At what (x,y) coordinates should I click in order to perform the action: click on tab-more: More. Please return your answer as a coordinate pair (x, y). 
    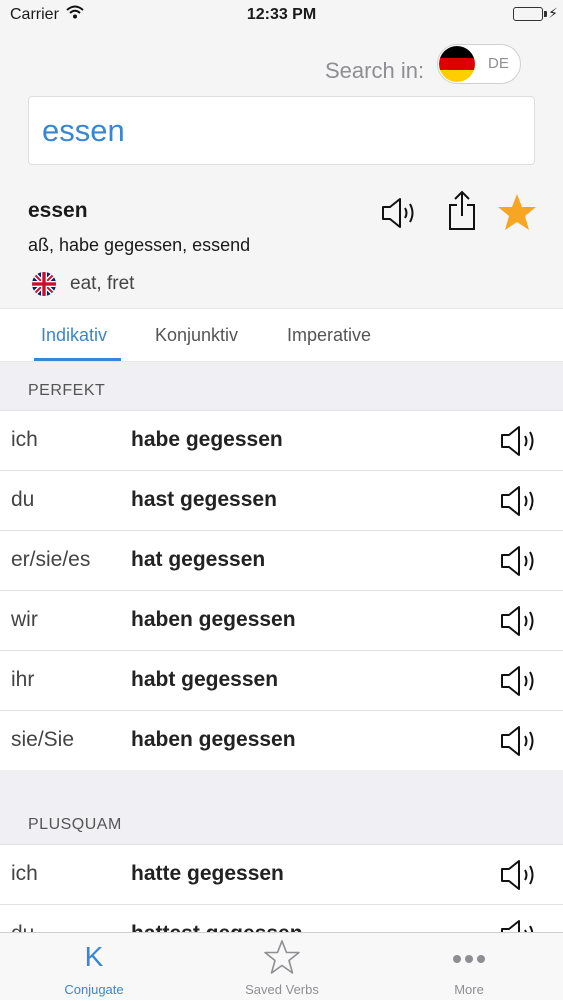
    Looking at the image, I should click on (469, 967).